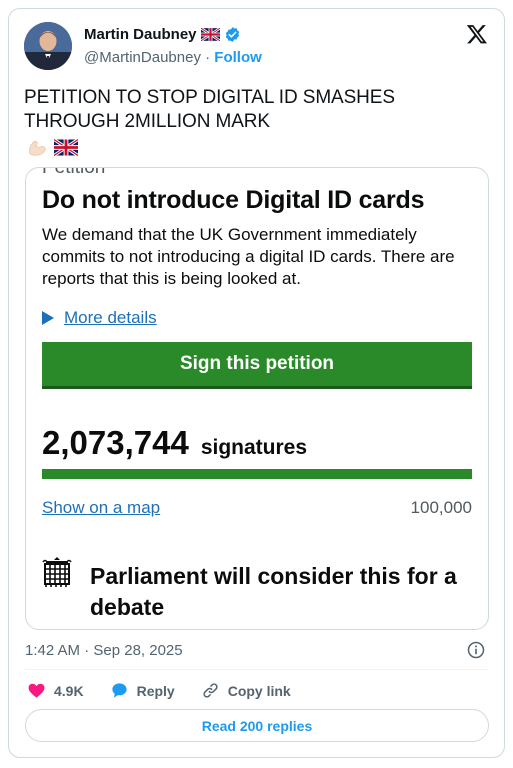 This screenshot has height=768, width=513. I want to click on copy-link-button: Copy link, so click(246, 690).